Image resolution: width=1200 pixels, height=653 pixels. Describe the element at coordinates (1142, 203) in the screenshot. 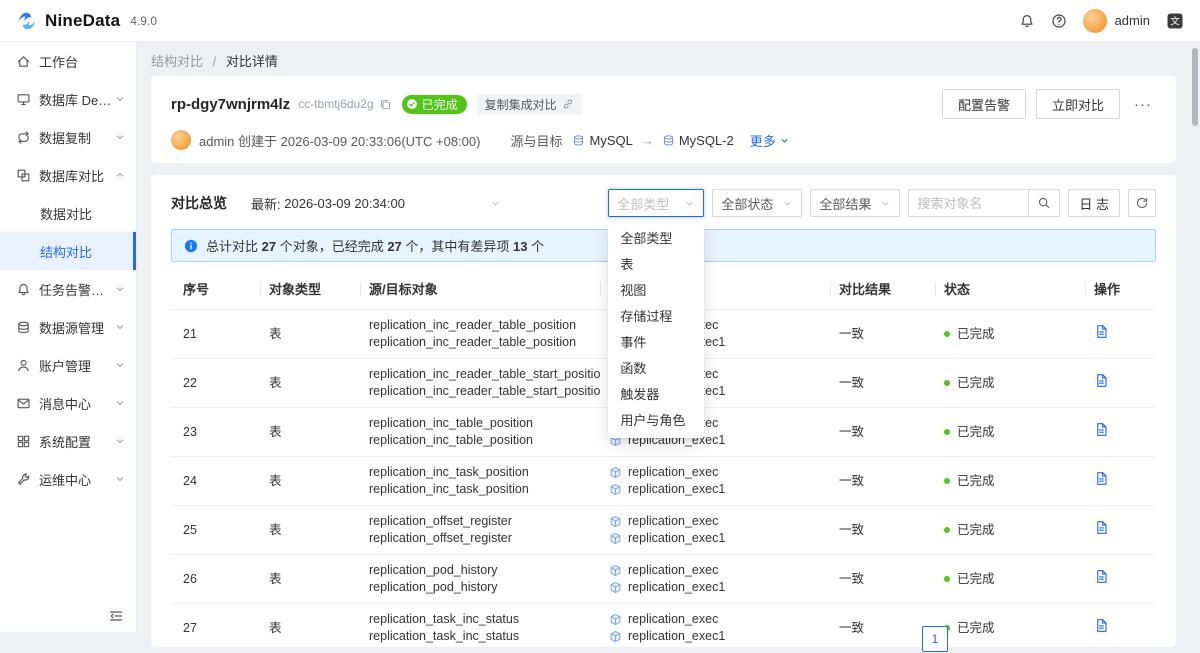

I see `refresh-button` at that location.